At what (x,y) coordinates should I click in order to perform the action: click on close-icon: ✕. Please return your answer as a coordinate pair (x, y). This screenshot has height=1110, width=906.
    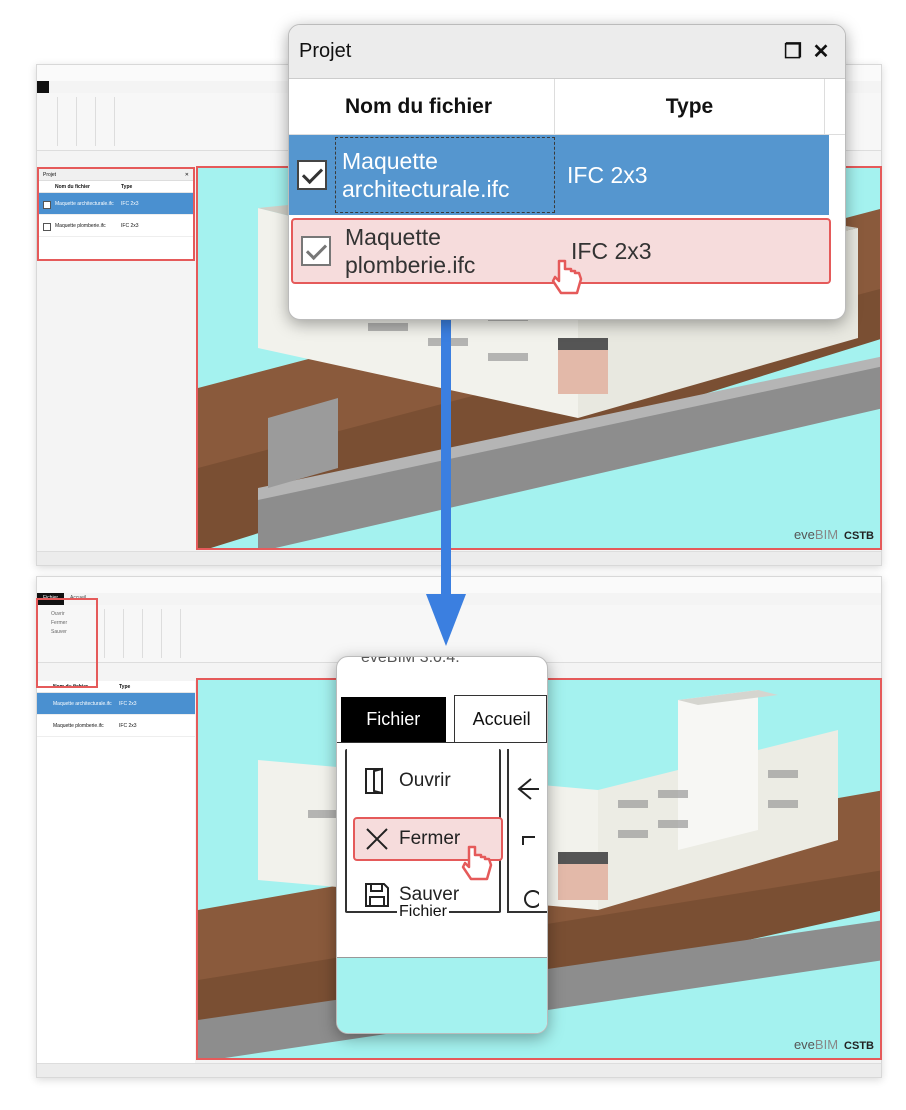
    Looking at the image, I should click on (821, 51).